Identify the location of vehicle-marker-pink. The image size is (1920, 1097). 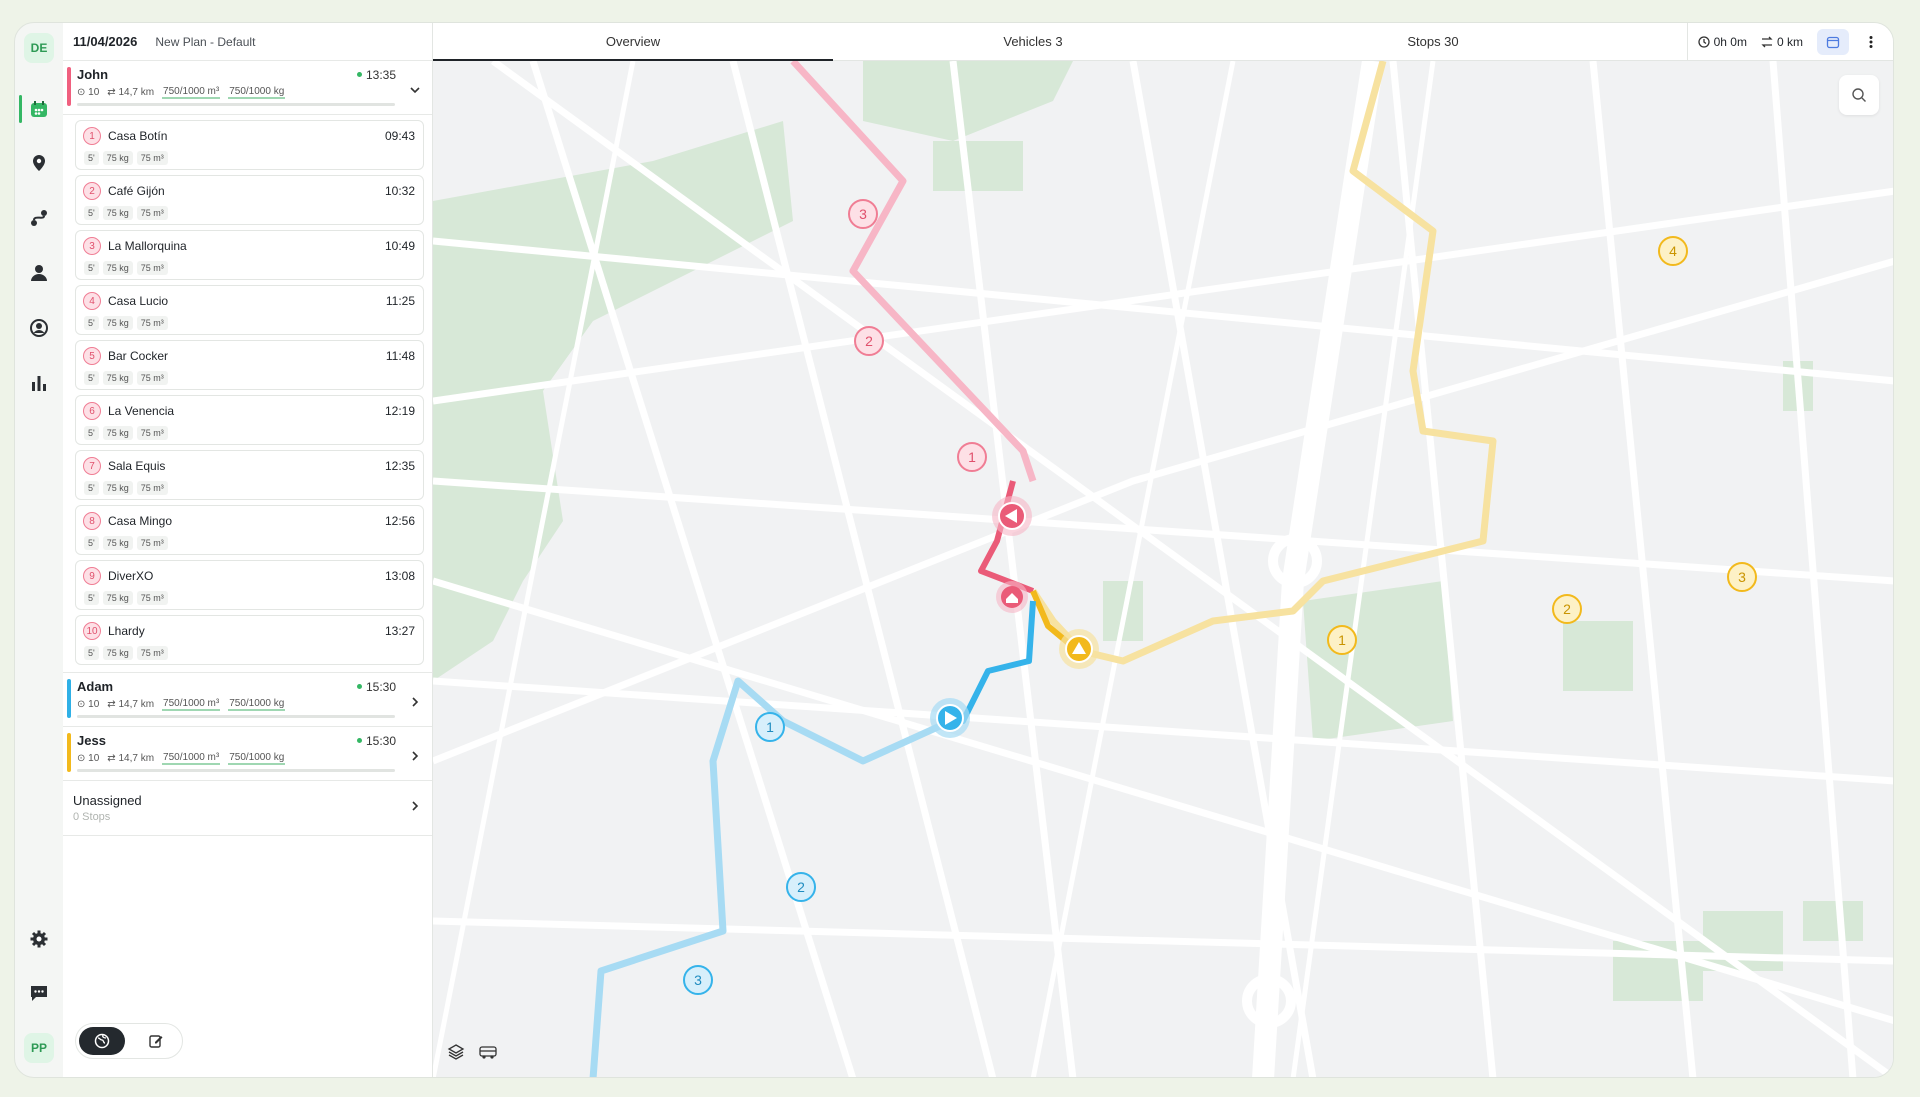
(1012, 516).